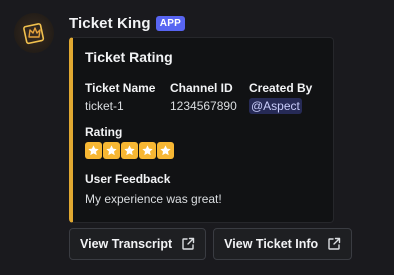 The width and height of the screenshot is (394, 275). What do you see at coordinates (129, 57) in the screenshot?
I see `embed-title: Ticket Rating` at bounding box center [129, 57].